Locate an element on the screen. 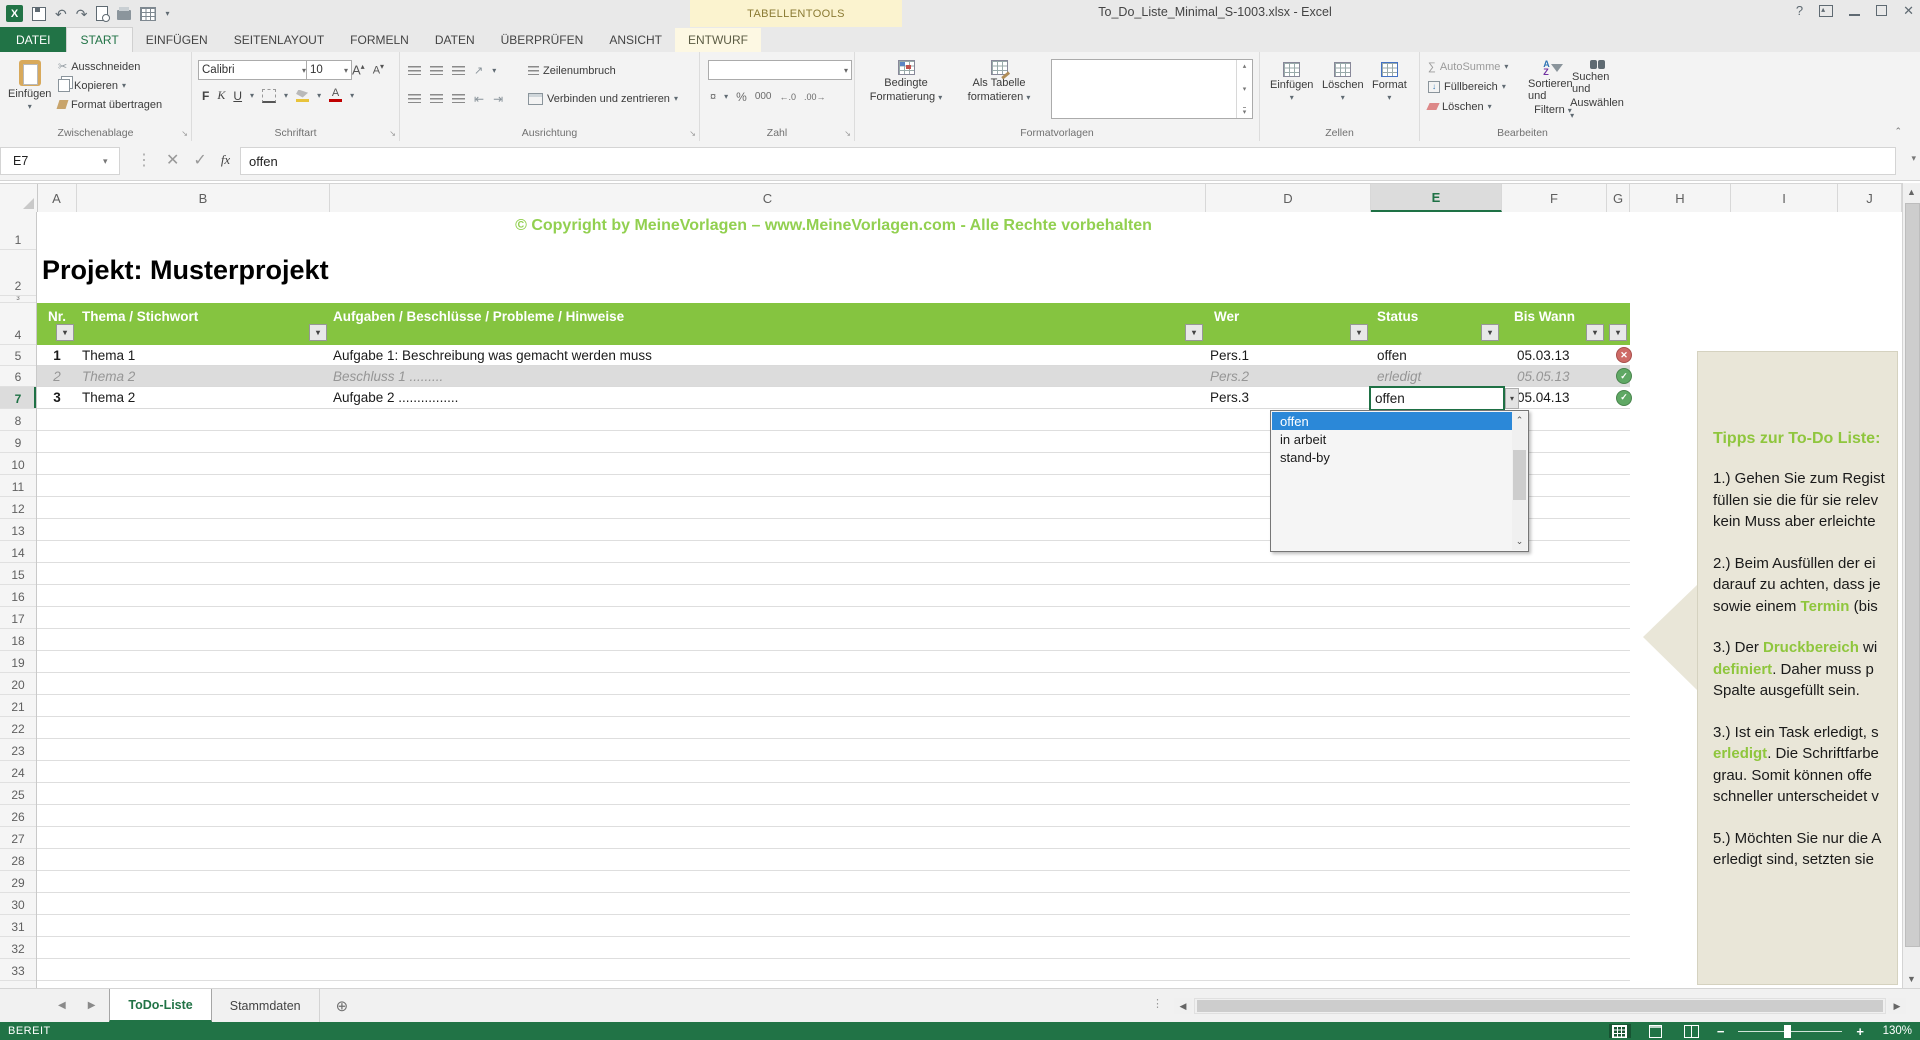 This screenshot has width=1920, height=1040. delete-cells-button: Löschen ▾ is located at coordinates (1343, 82).